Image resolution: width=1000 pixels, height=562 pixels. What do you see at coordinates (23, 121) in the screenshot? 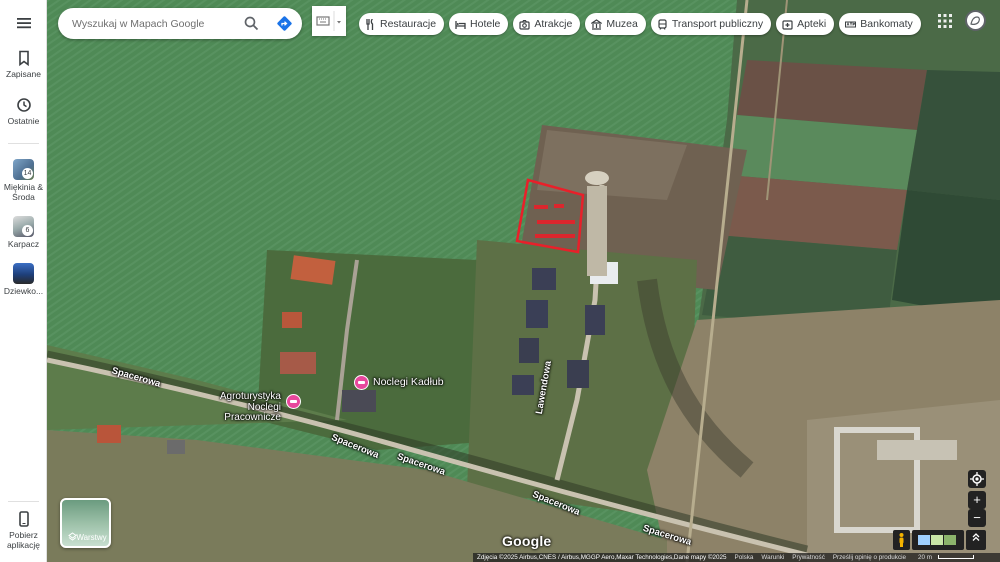
I see `recent-label: Ostatnie` at bounding box center [23, 121].